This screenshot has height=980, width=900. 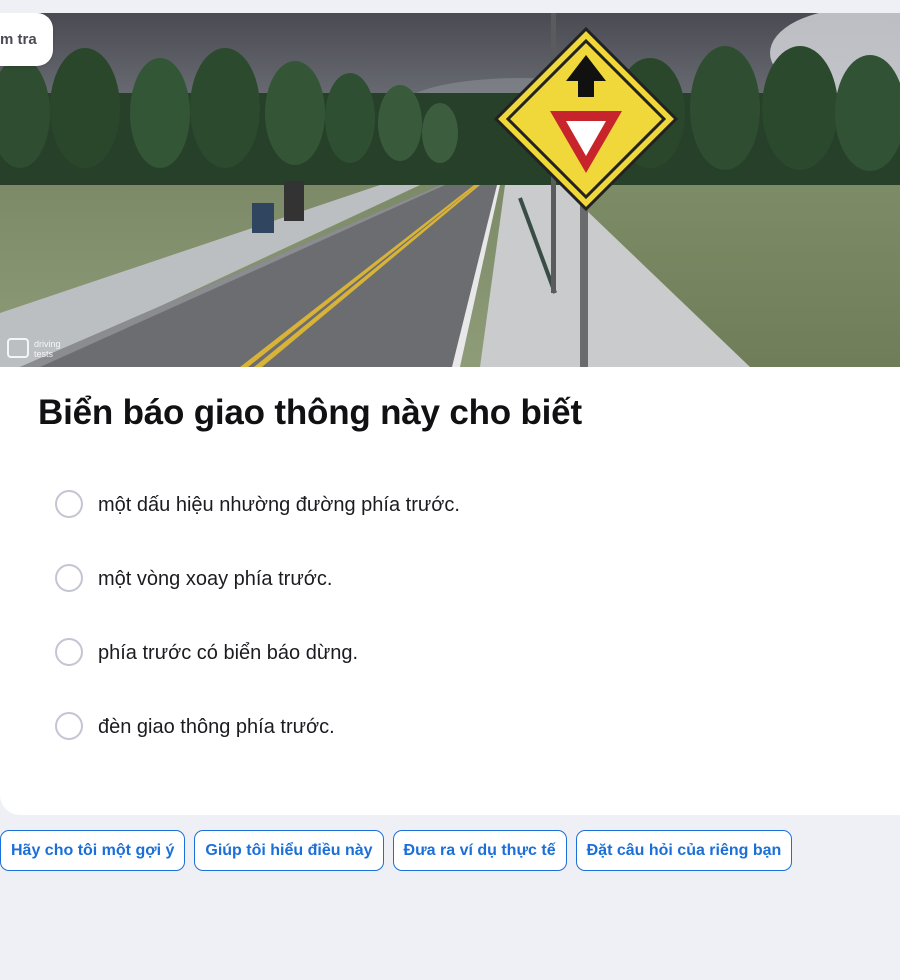 I want to click on section-badge-label: m tra, so click(x=18, y=39).